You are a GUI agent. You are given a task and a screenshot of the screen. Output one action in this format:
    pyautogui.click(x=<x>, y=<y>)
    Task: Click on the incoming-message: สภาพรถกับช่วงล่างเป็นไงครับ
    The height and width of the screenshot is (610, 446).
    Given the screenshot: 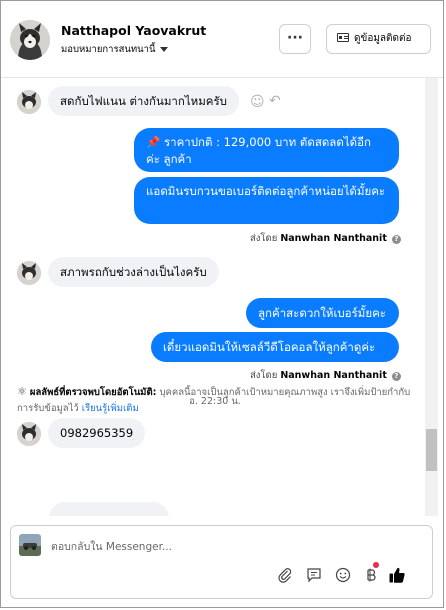 What is the action you would take?
    pyautogui.click(x=133, y=272)
    